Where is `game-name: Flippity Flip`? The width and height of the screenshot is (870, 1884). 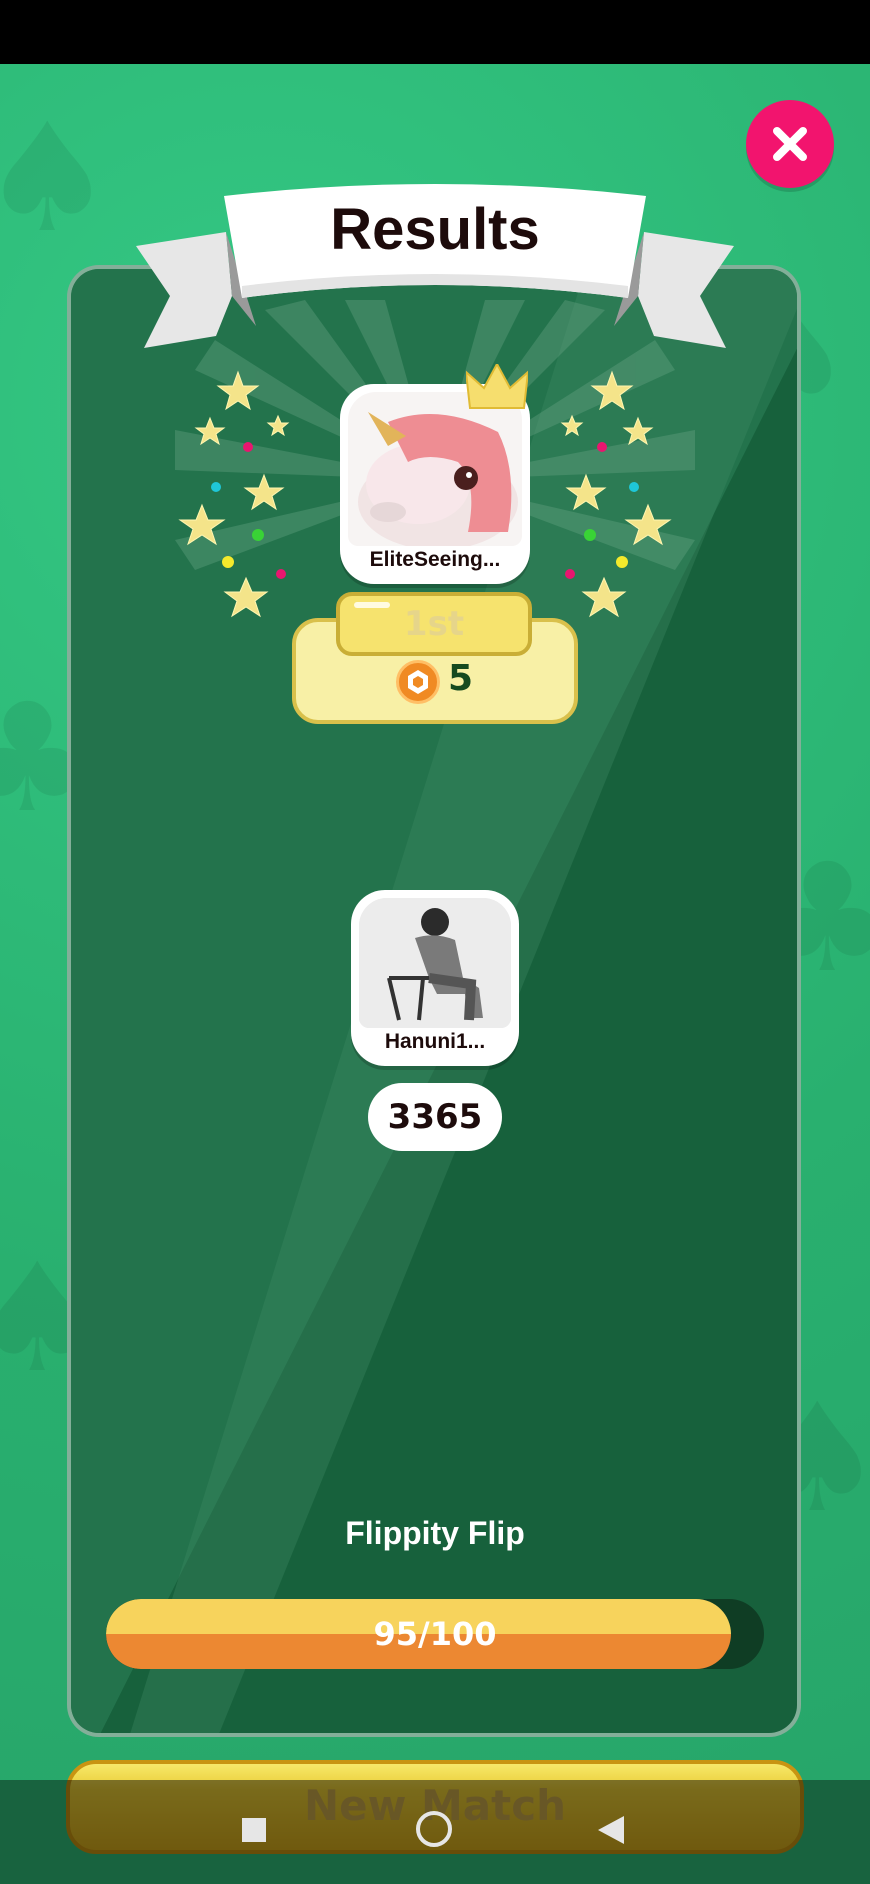 game-name: Flippity Flip is located at coordinates (435, 1533).